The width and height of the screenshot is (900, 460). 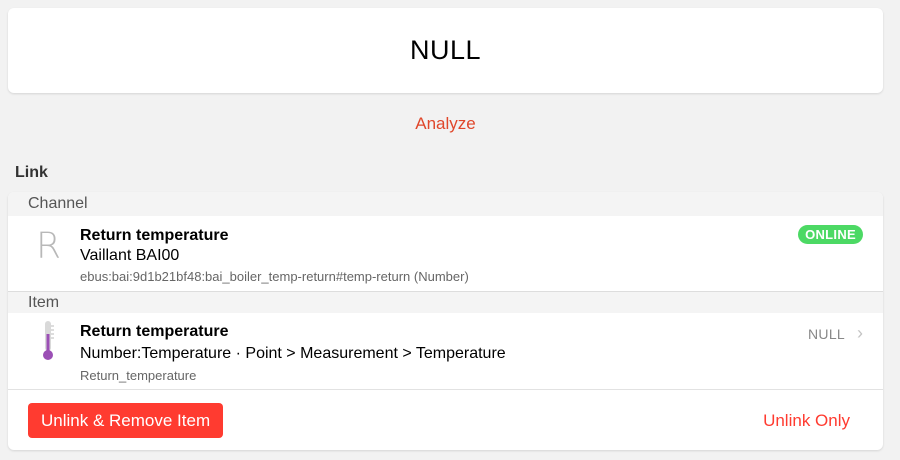 I want to click on state-value: NULL, so click(x=445, y=50).